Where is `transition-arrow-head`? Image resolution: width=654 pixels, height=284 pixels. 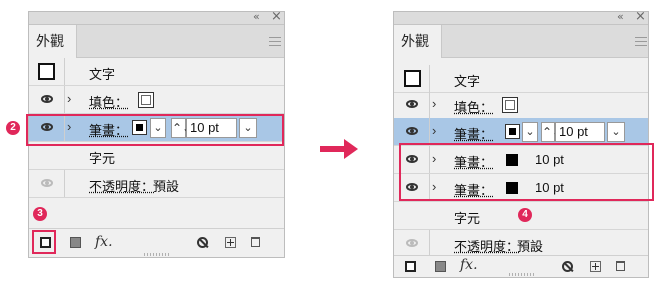
transition-arrow-head is located at coordinates (351, 149).